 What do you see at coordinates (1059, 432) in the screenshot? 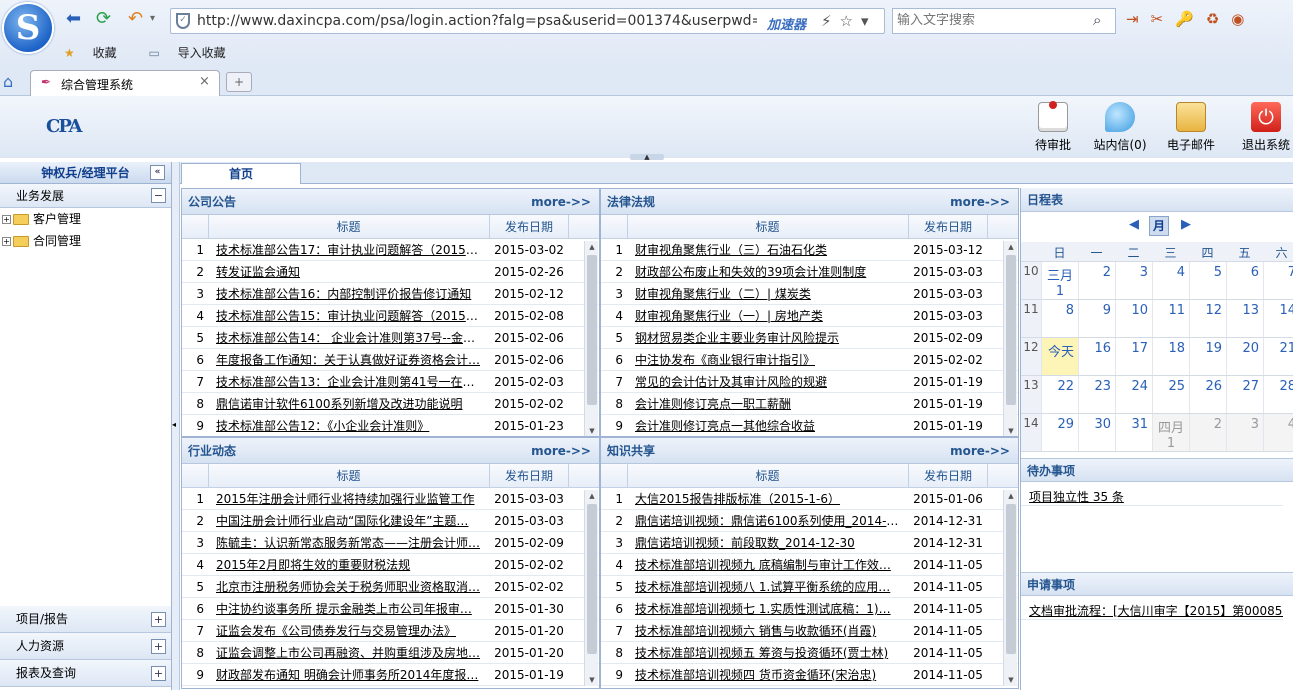
I see `calendar-day: 29` at bounding box center [1059, 432].